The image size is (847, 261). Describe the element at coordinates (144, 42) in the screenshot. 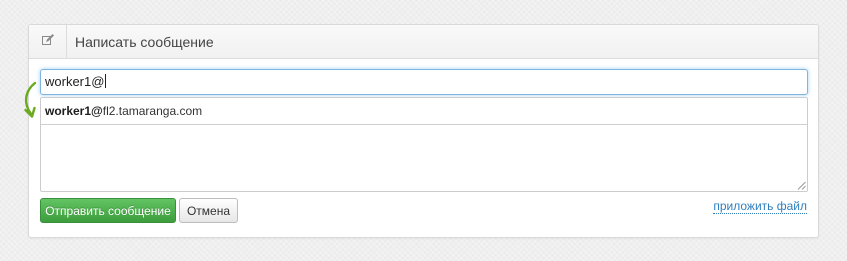

I see `panel-title: Написать сообщение` at that location.